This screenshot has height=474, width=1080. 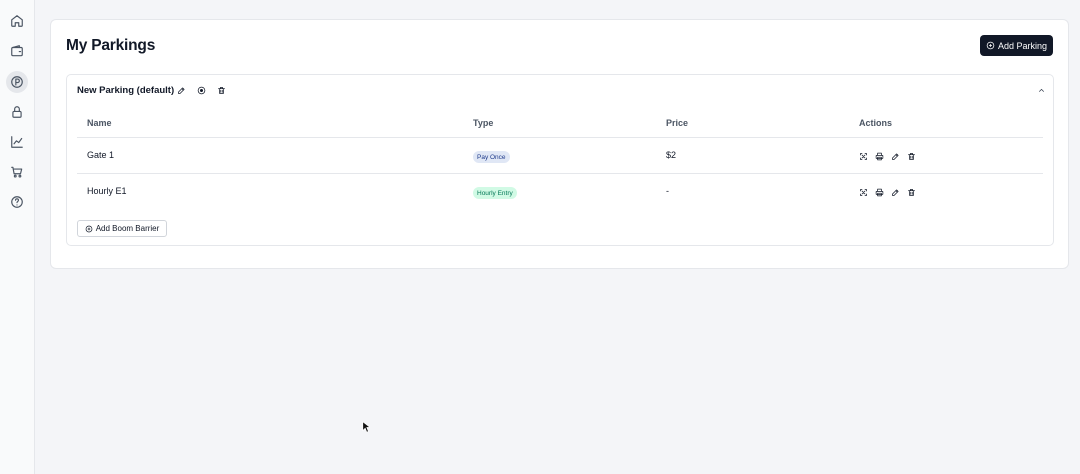 I want to click on cart-icon, so click(x=17, y=172).